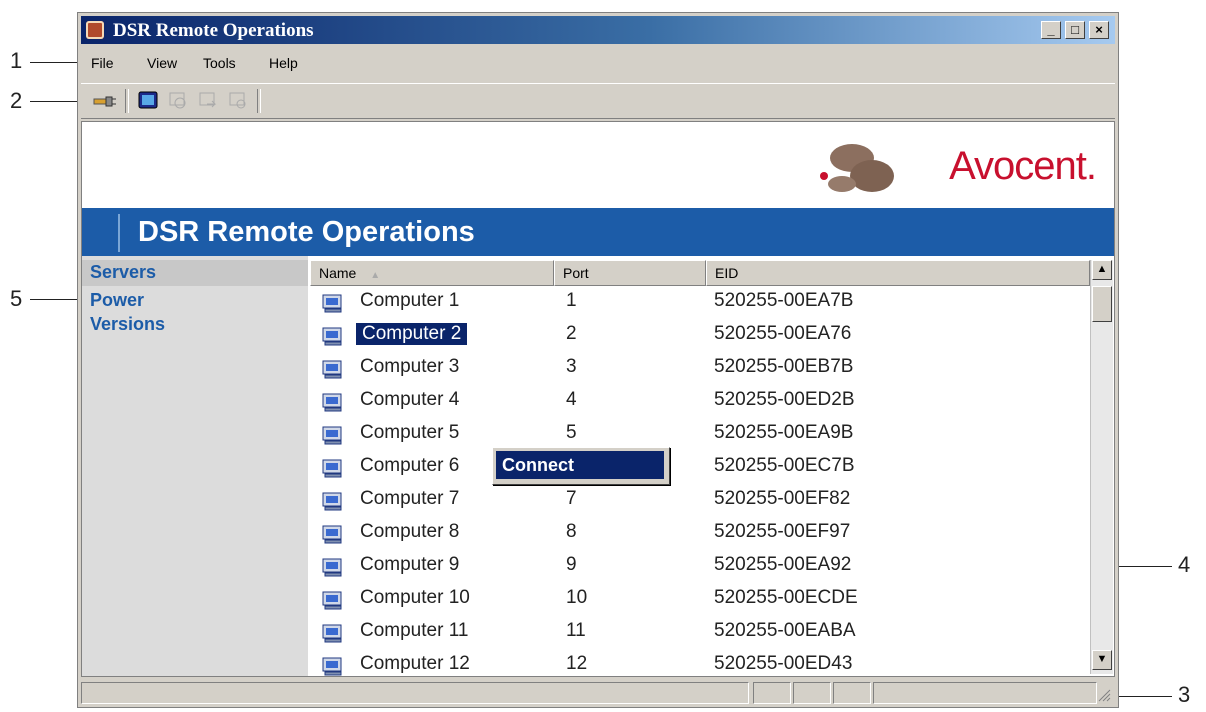 This screenshot has width=1206, height=712. What do you see at coordinates (410, 564) in the screenshot?
I see `row-name: Computer 9` at bounding box center [410, 564].